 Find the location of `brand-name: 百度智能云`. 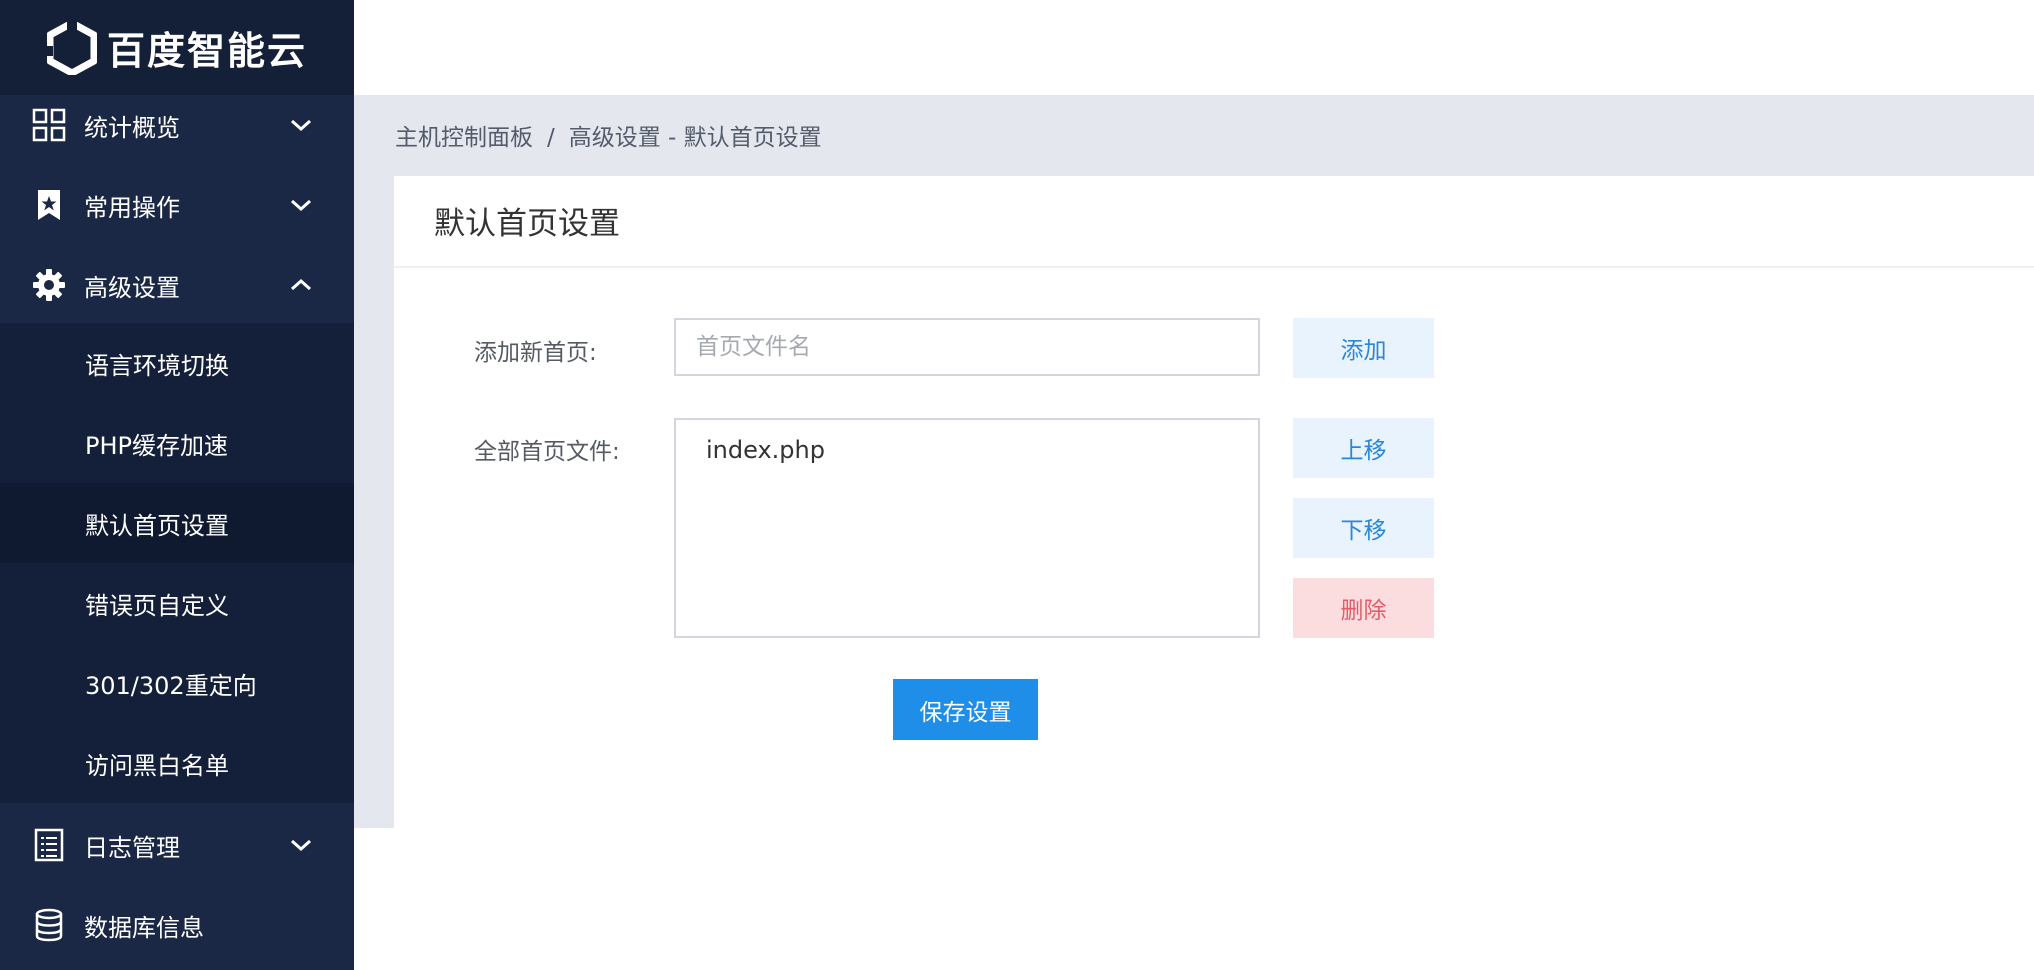

brand-name: 百度智能云 is located at coordinates (206, 51).